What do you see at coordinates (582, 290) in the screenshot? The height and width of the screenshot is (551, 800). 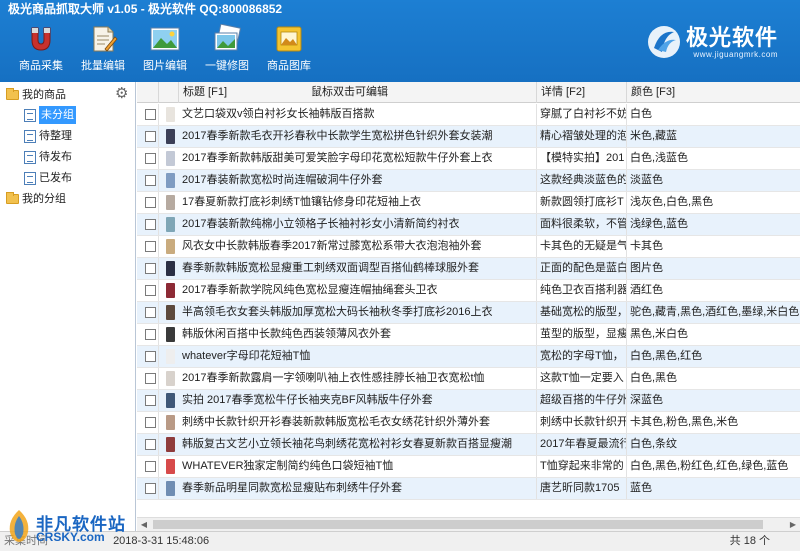 I see `product-detail-cell: 纯色卫衣百搭利器` at bounding box center [582, 290].